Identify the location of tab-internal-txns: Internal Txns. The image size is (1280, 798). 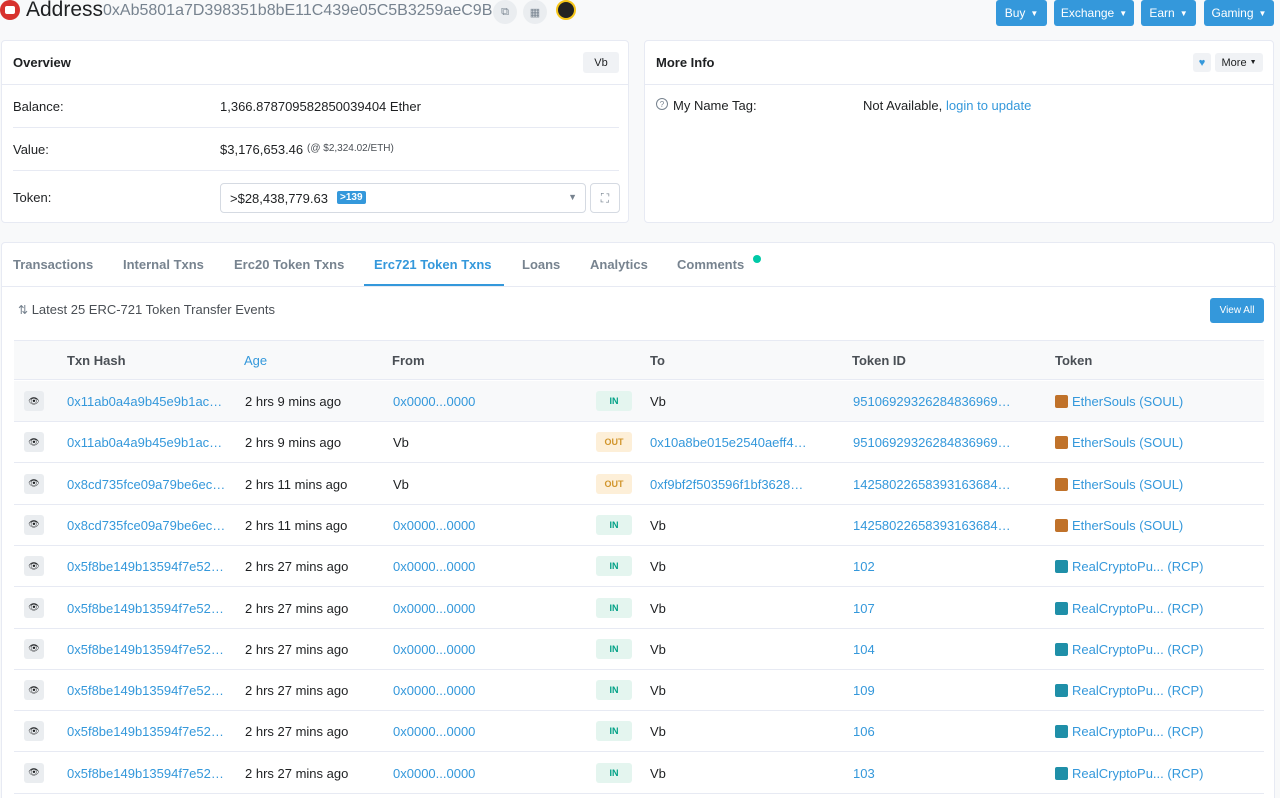
(163, 264).